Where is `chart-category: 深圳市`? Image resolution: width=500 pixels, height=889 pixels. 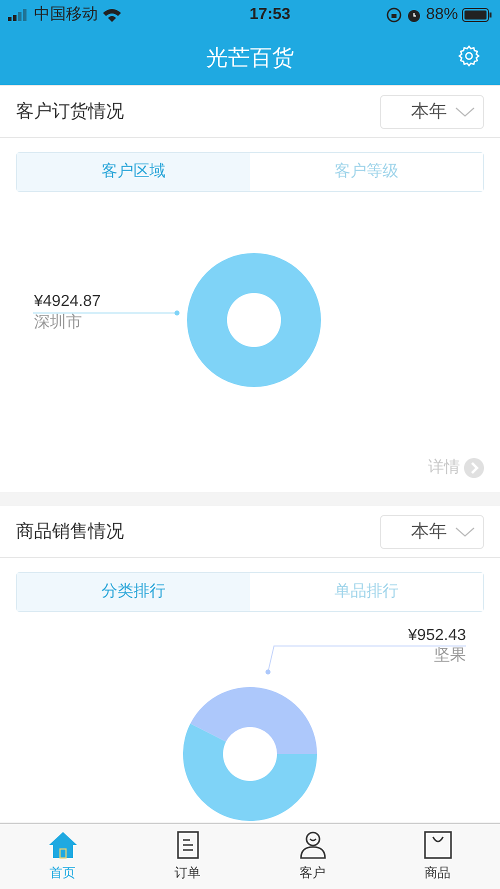 chart-category: 深圳市 is located at coordinates (58, 323).